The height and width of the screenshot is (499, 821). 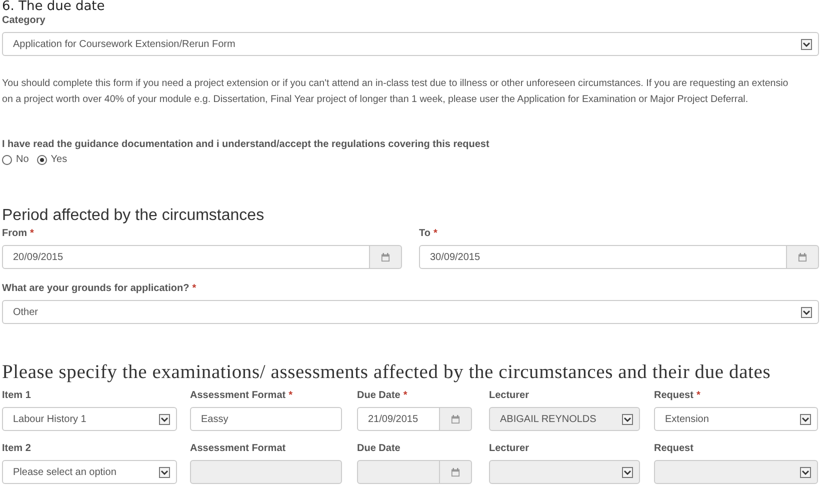 What do you see at coordinates (89, 472) in the screenshot?
I see `dropdown: Please select an option` at bounding box center [89, 472].